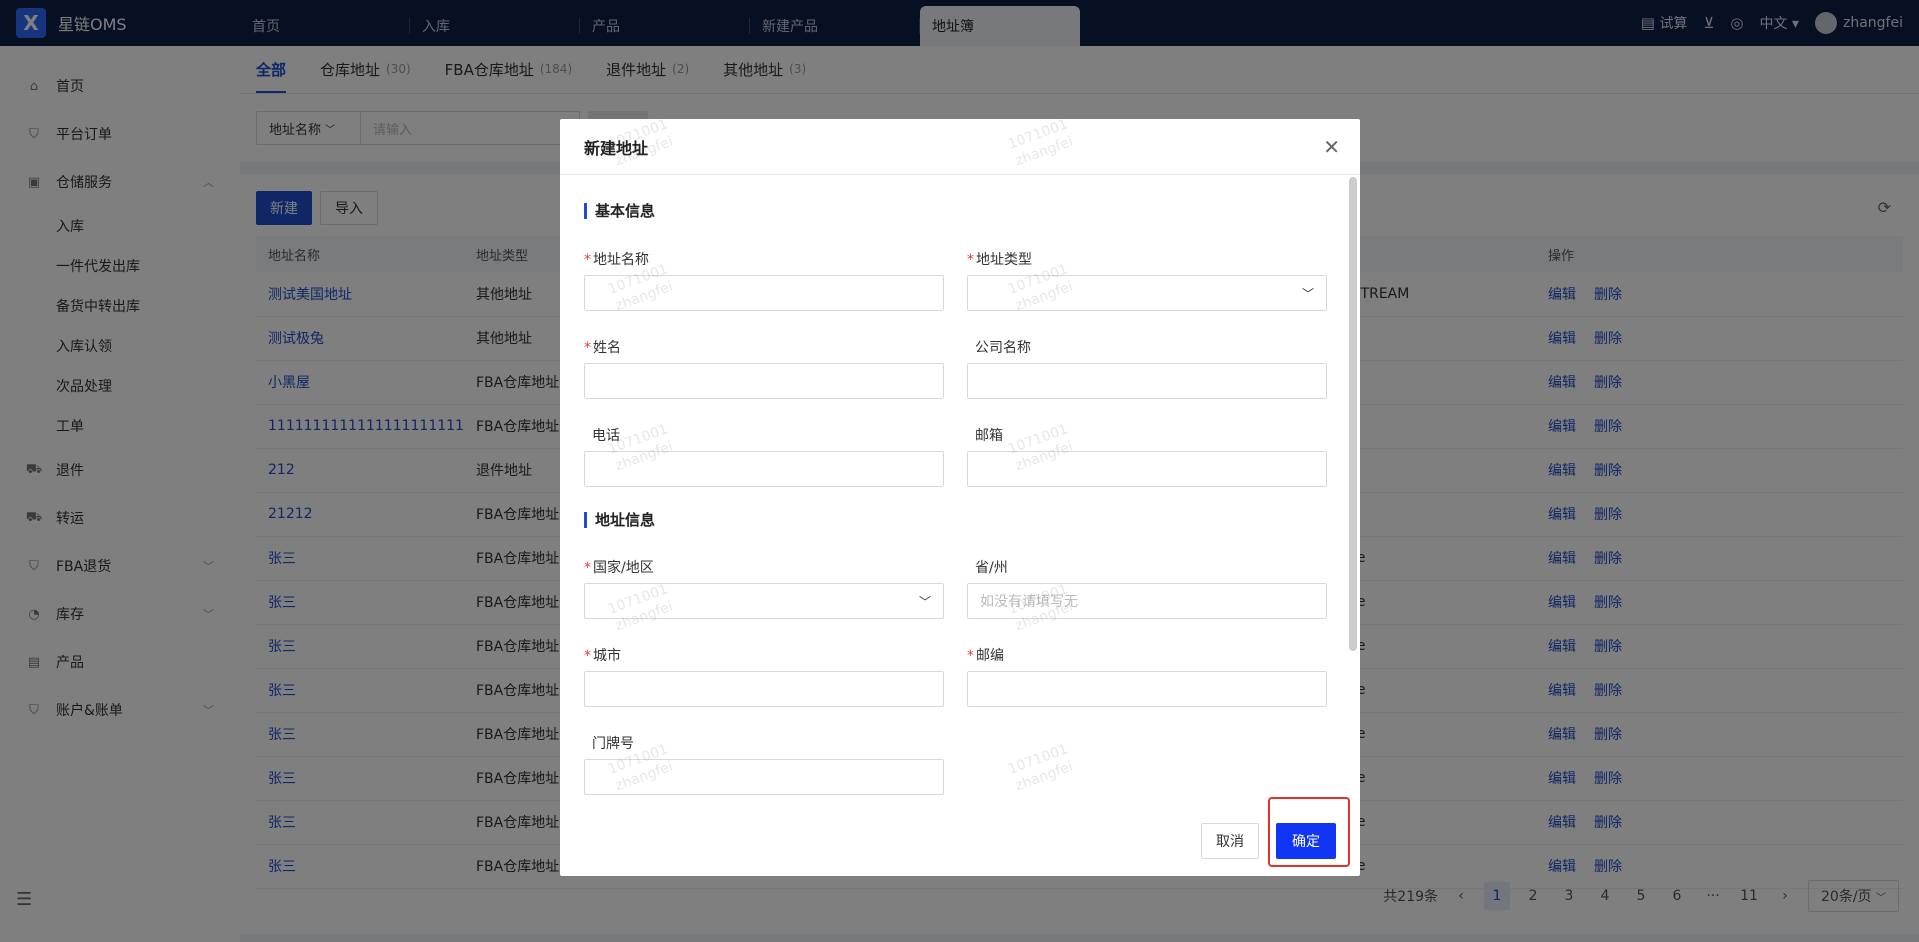  Describe the element at coordinates (1029, 602) in the screenshot. I see `province-placeholder: 如没有请填写无` at that location.